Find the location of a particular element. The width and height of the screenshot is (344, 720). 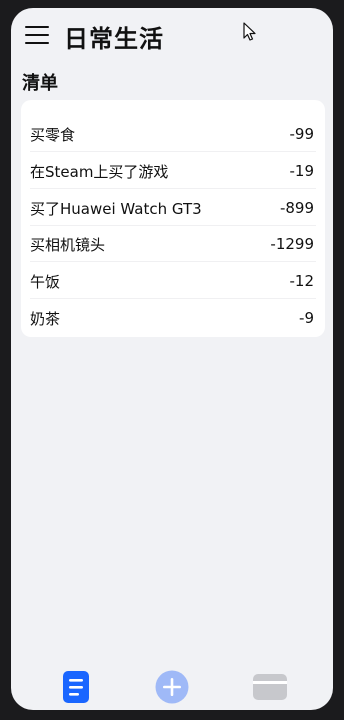

item-amount: -99 is located at coordinates (302, 134).